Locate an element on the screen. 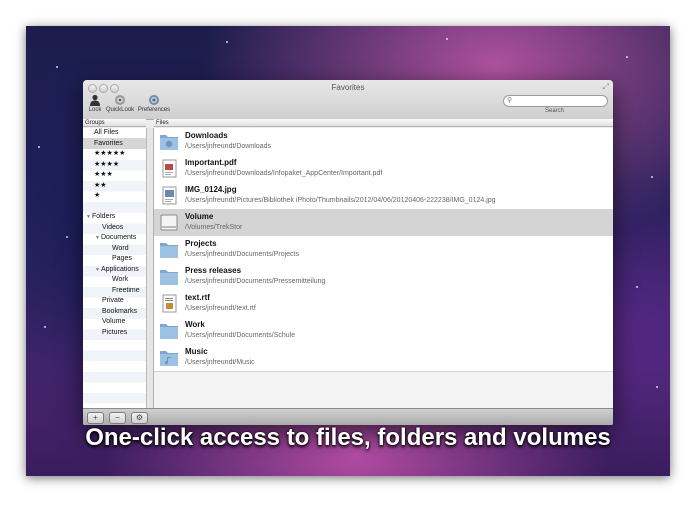 This screenshot has width=698, height=505. add-group-button: + is located at coordinates (95, 418).